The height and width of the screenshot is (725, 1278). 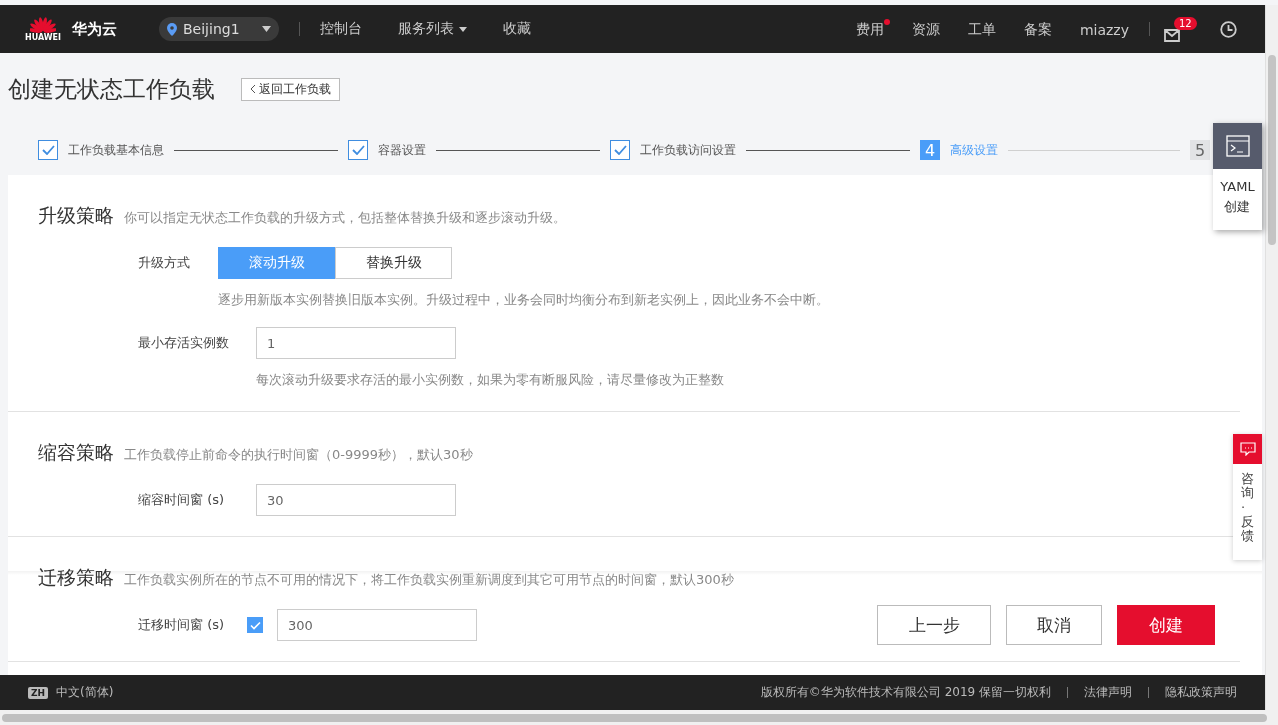 What do you see at coordinates (76, 215) in the screenshot?
I see `section-title: 升级策略` at bounding box center [76, 215].